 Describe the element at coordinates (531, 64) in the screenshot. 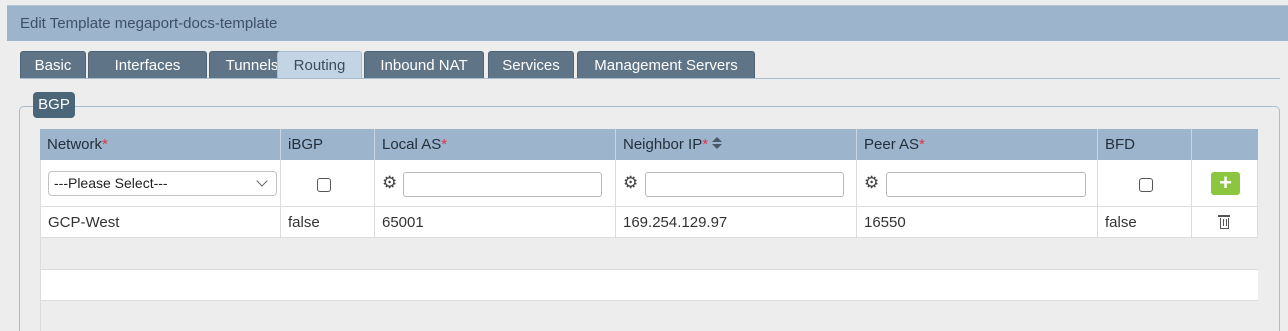

I see `tab-services: Services` at that location.